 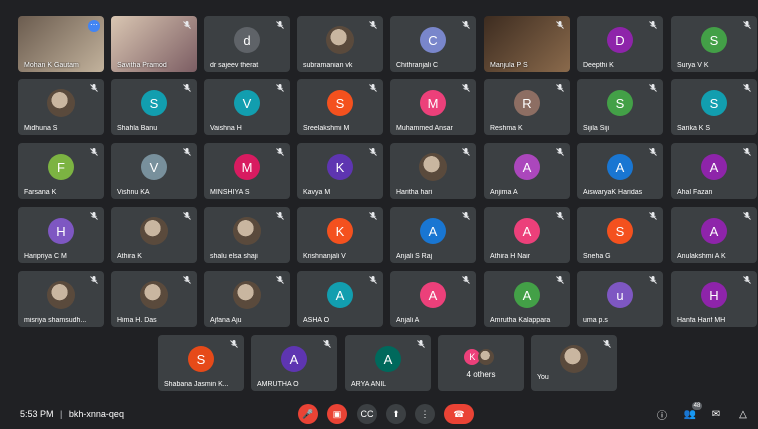 What do you see at coordinates (37, 414) in the screenshot?
I see `time-label: 5:53 PM` at bounding box center [37, 414].